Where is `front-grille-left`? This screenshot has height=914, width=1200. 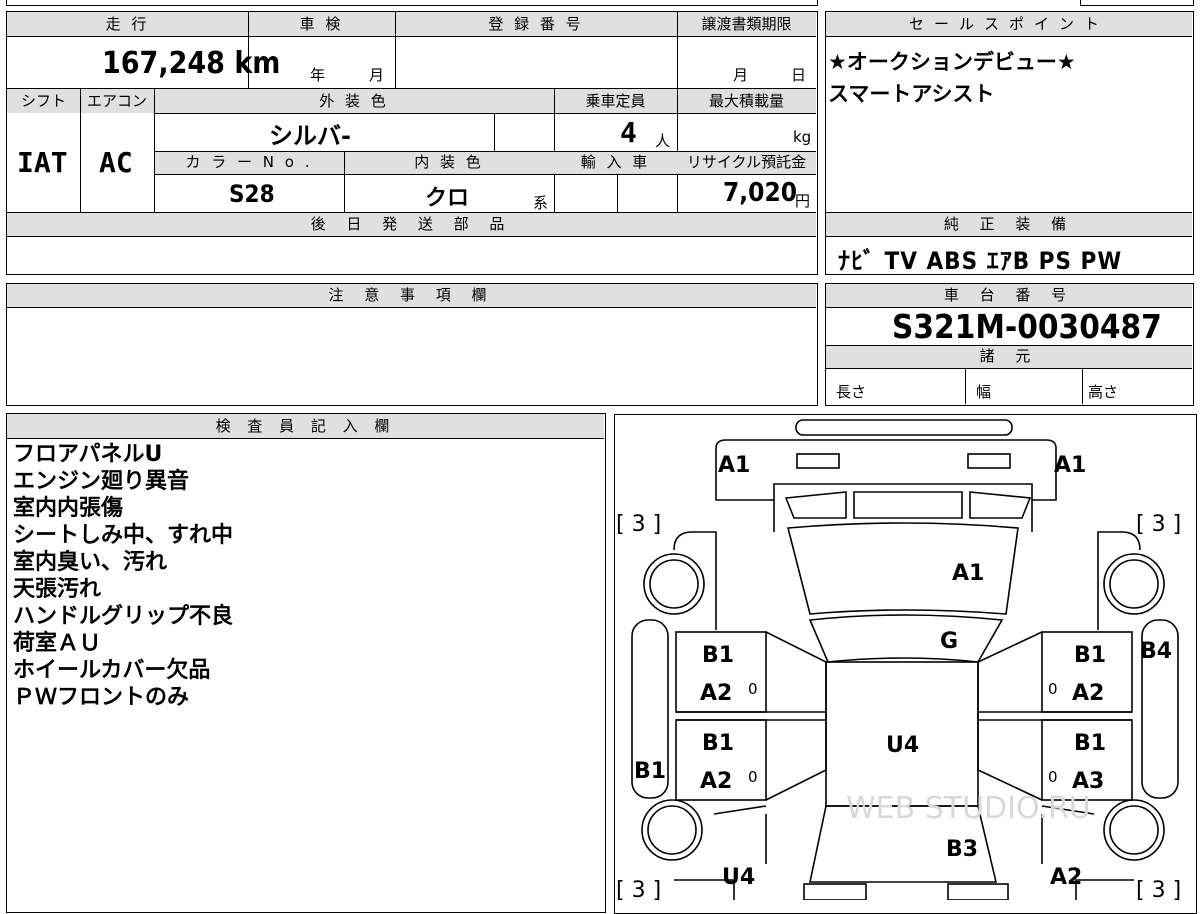
front-grille-left is located at coordinates (815, 505).